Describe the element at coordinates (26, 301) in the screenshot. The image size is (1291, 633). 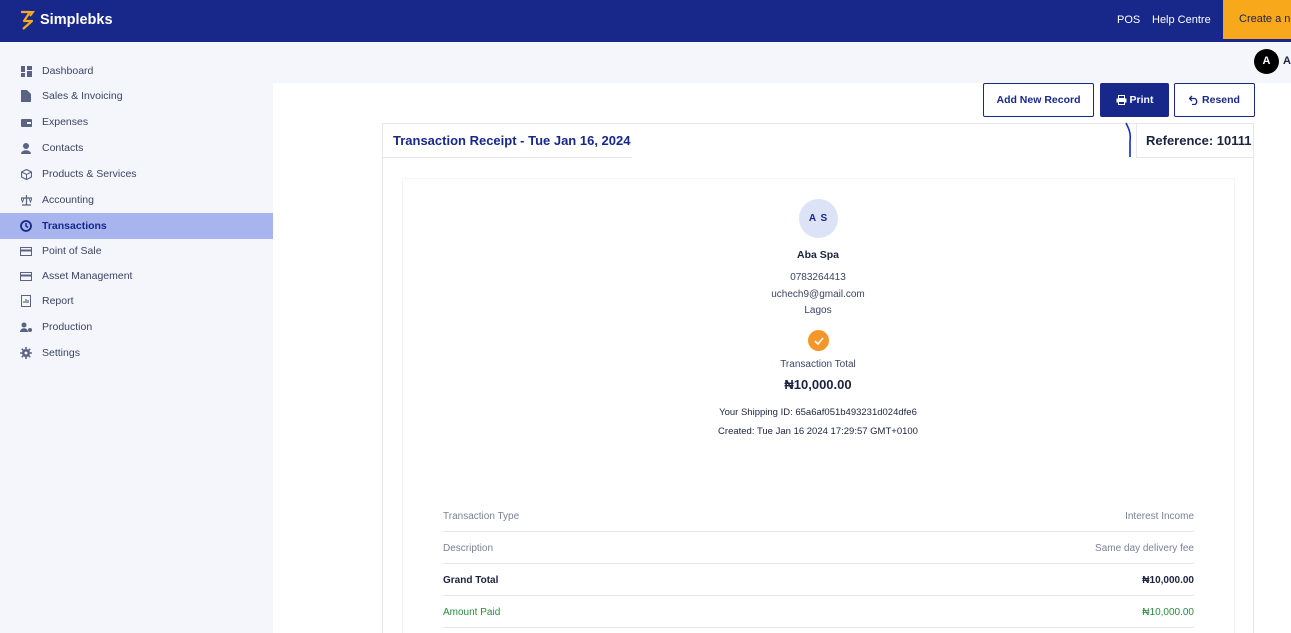
I see `report-icon` at that location.